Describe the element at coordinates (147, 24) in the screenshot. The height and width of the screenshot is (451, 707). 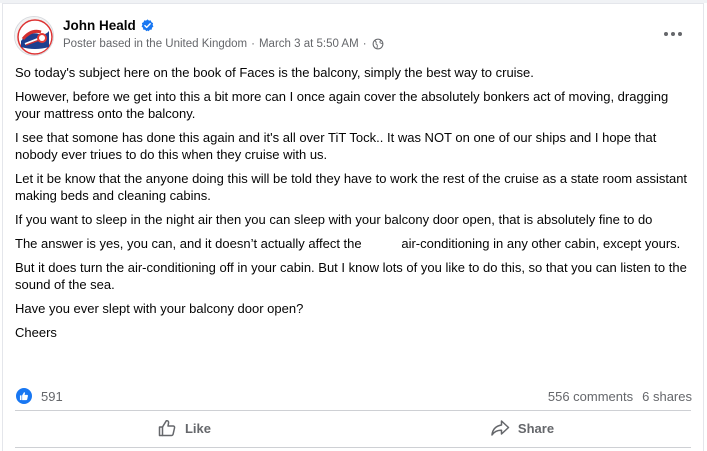
I see `verified-badge-icon` at that location.